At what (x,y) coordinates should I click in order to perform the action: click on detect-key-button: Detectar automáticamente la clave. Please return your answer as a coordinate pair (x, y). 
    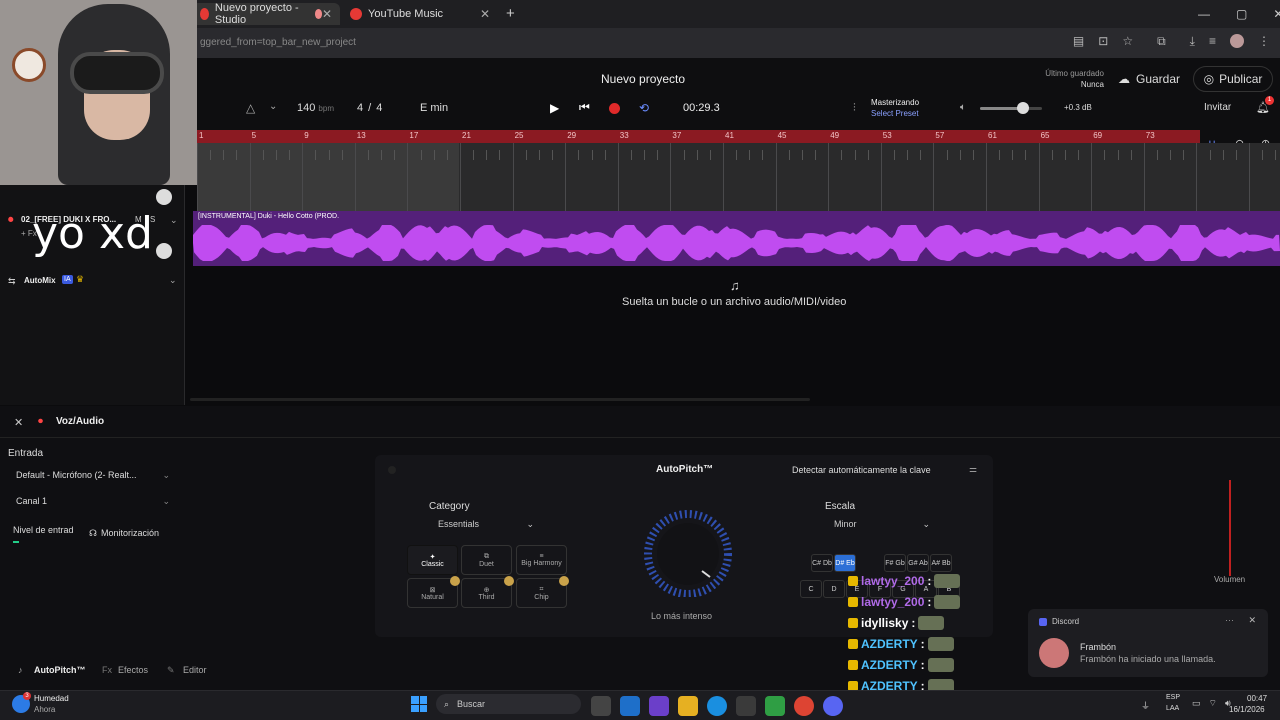
    Looking at the image, I should click on (861, 470).